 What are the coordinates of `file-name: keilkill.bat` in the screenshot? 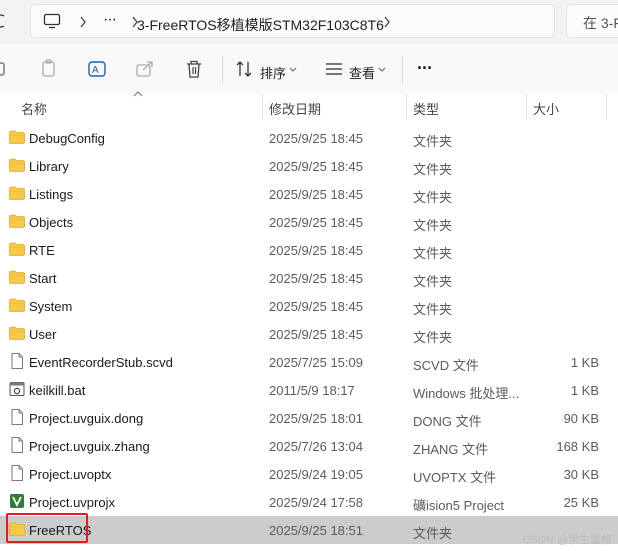 It's located at (57, 390).